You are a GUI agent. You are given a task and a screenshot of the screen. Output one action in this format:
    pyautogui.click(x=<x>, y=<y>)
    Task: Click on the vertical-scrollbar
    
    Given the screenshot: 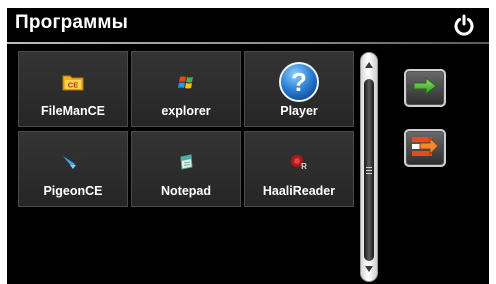 What is the action you would take?
    pyautogui.click(x=369, y=167)
    